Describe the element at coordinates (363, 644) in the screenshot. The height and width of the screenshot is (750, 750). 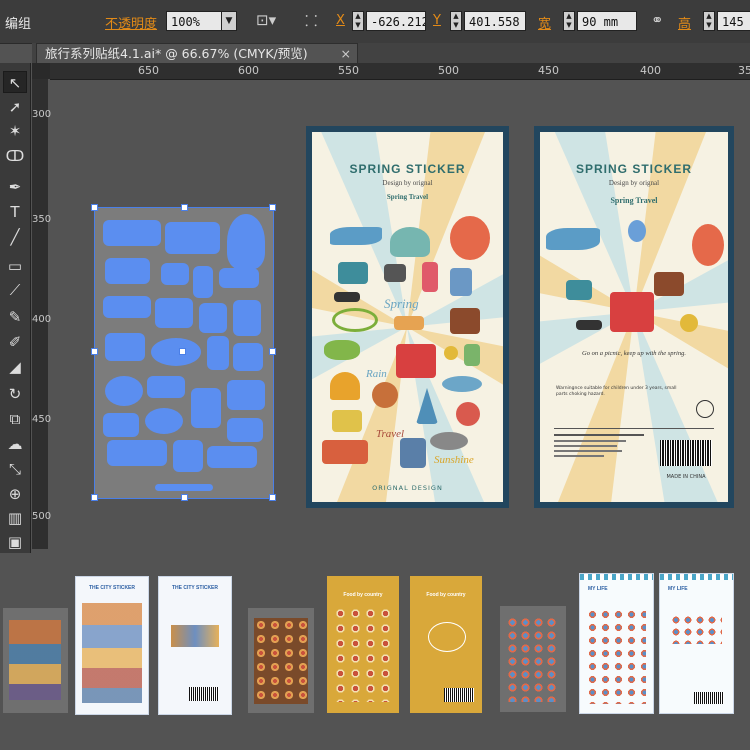
I see `thumbnail-food-front: Food by country` at that location.